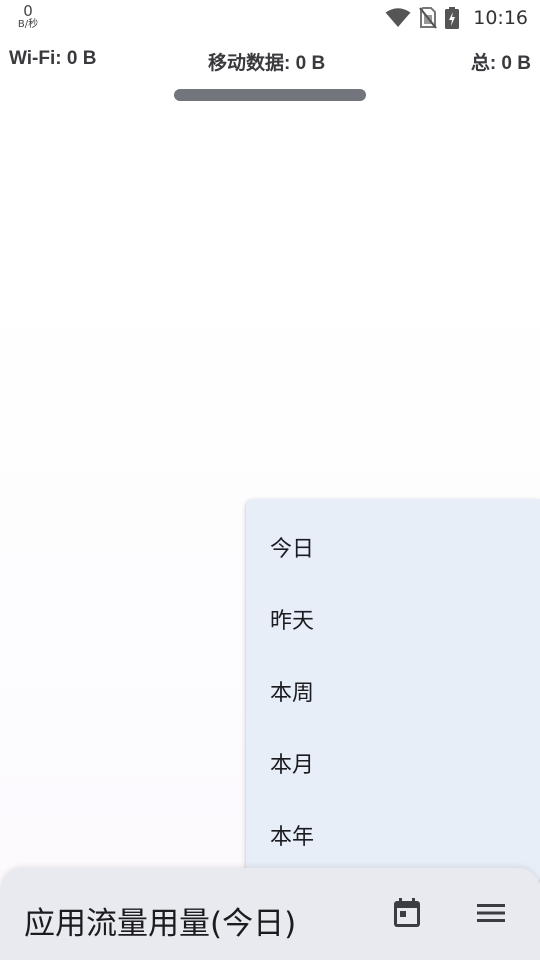  I want to click on menu-item-today: 今日, so click(393, 547).